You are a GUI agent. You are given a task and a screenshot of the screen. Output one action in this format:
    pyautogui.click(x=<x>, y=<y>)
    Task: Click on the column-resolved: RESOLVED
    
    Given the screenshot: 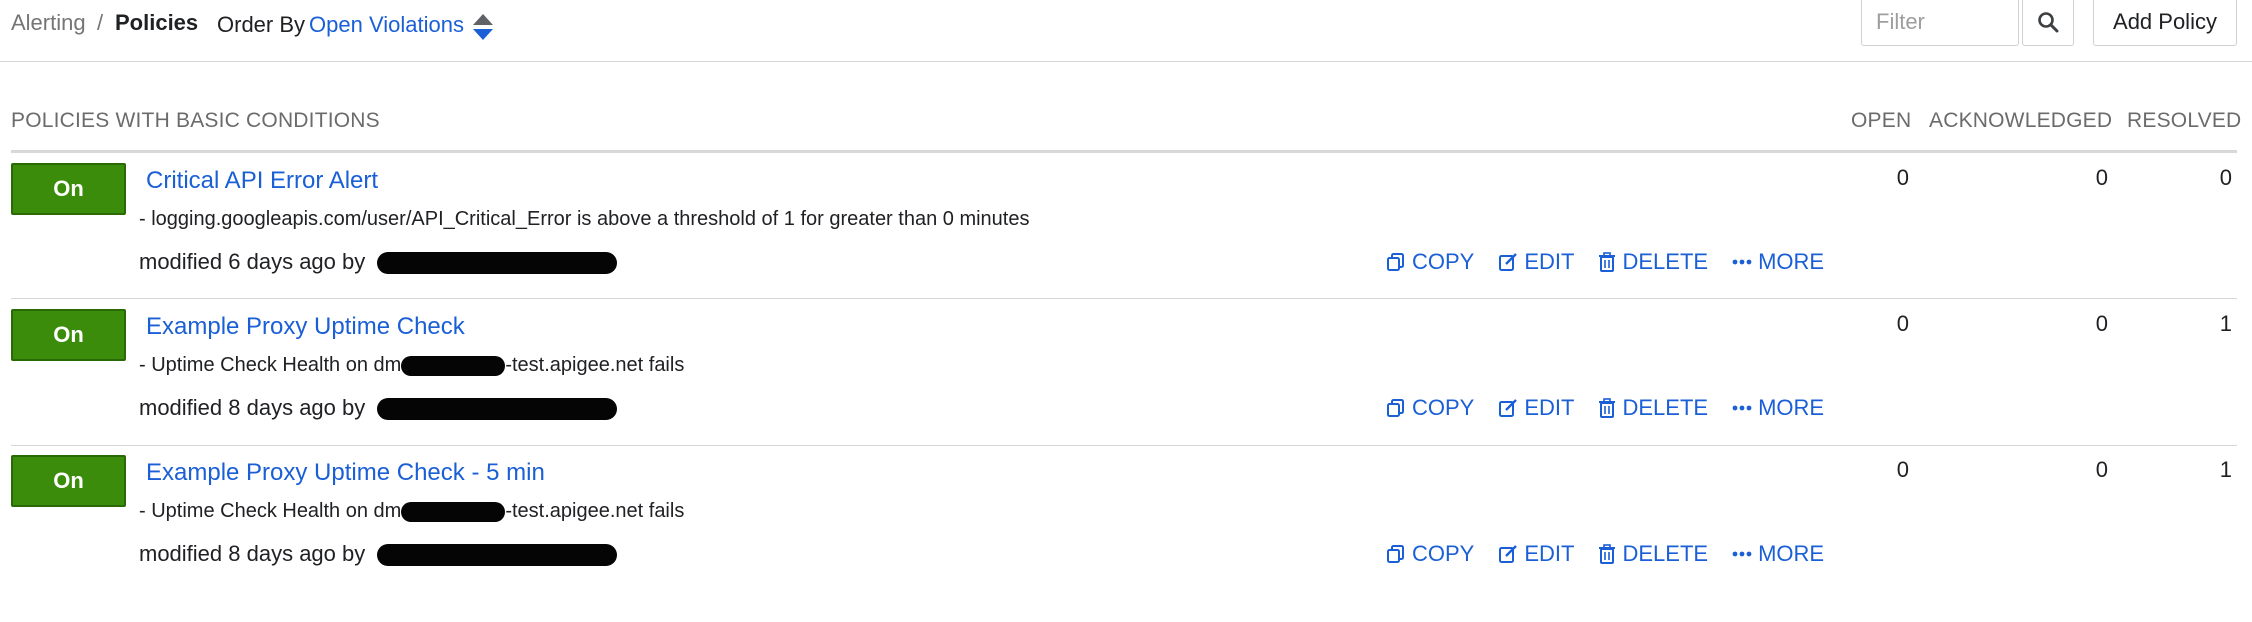 What is the action you would take?
    pyautogui.click(x=2184, y=120)
    